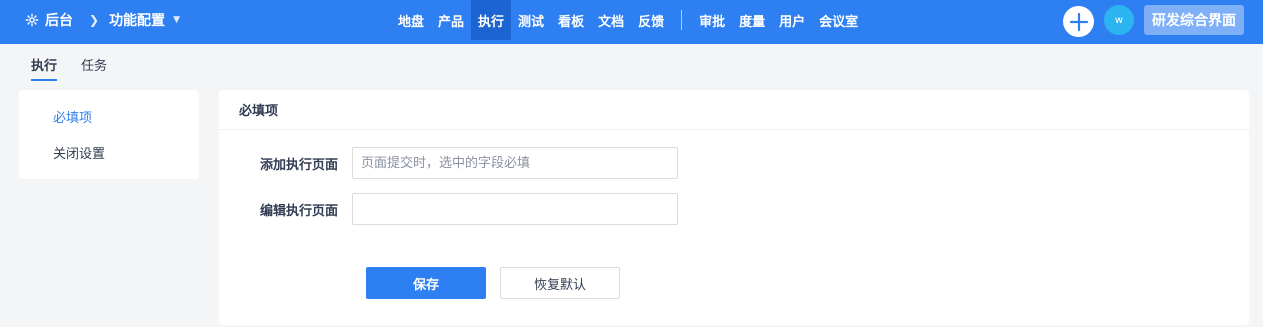  What do you see at coordinates (531, 20) in the screenshot?
I see `nav-item-test: 测试` at bounding box center [531, 20].